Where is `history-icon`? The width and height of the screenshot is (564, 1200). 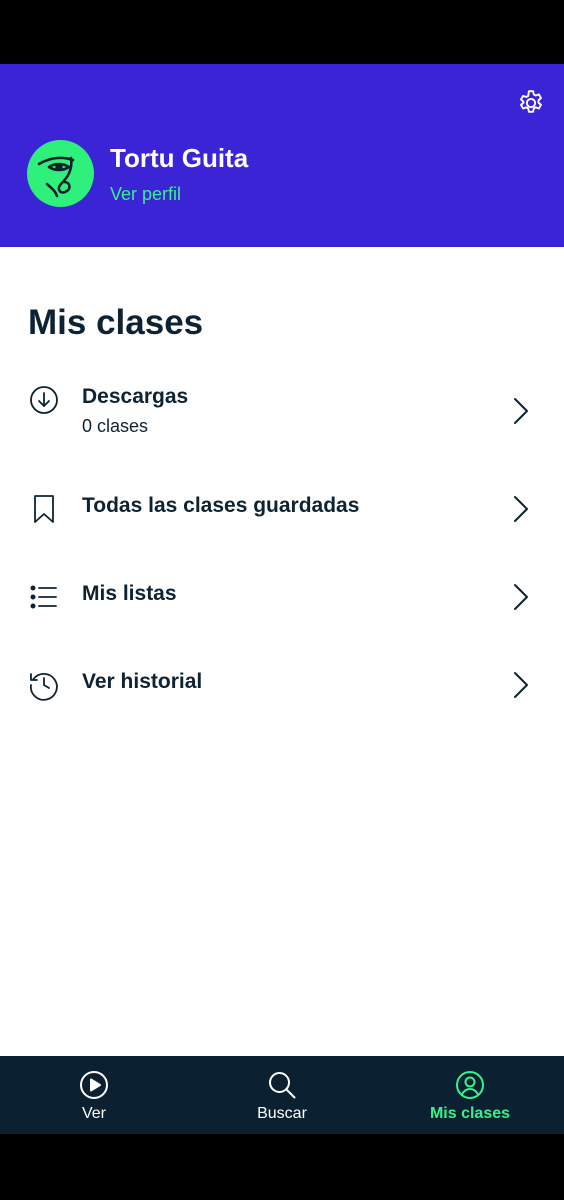
history-icon is located at coordinates (44, 686).